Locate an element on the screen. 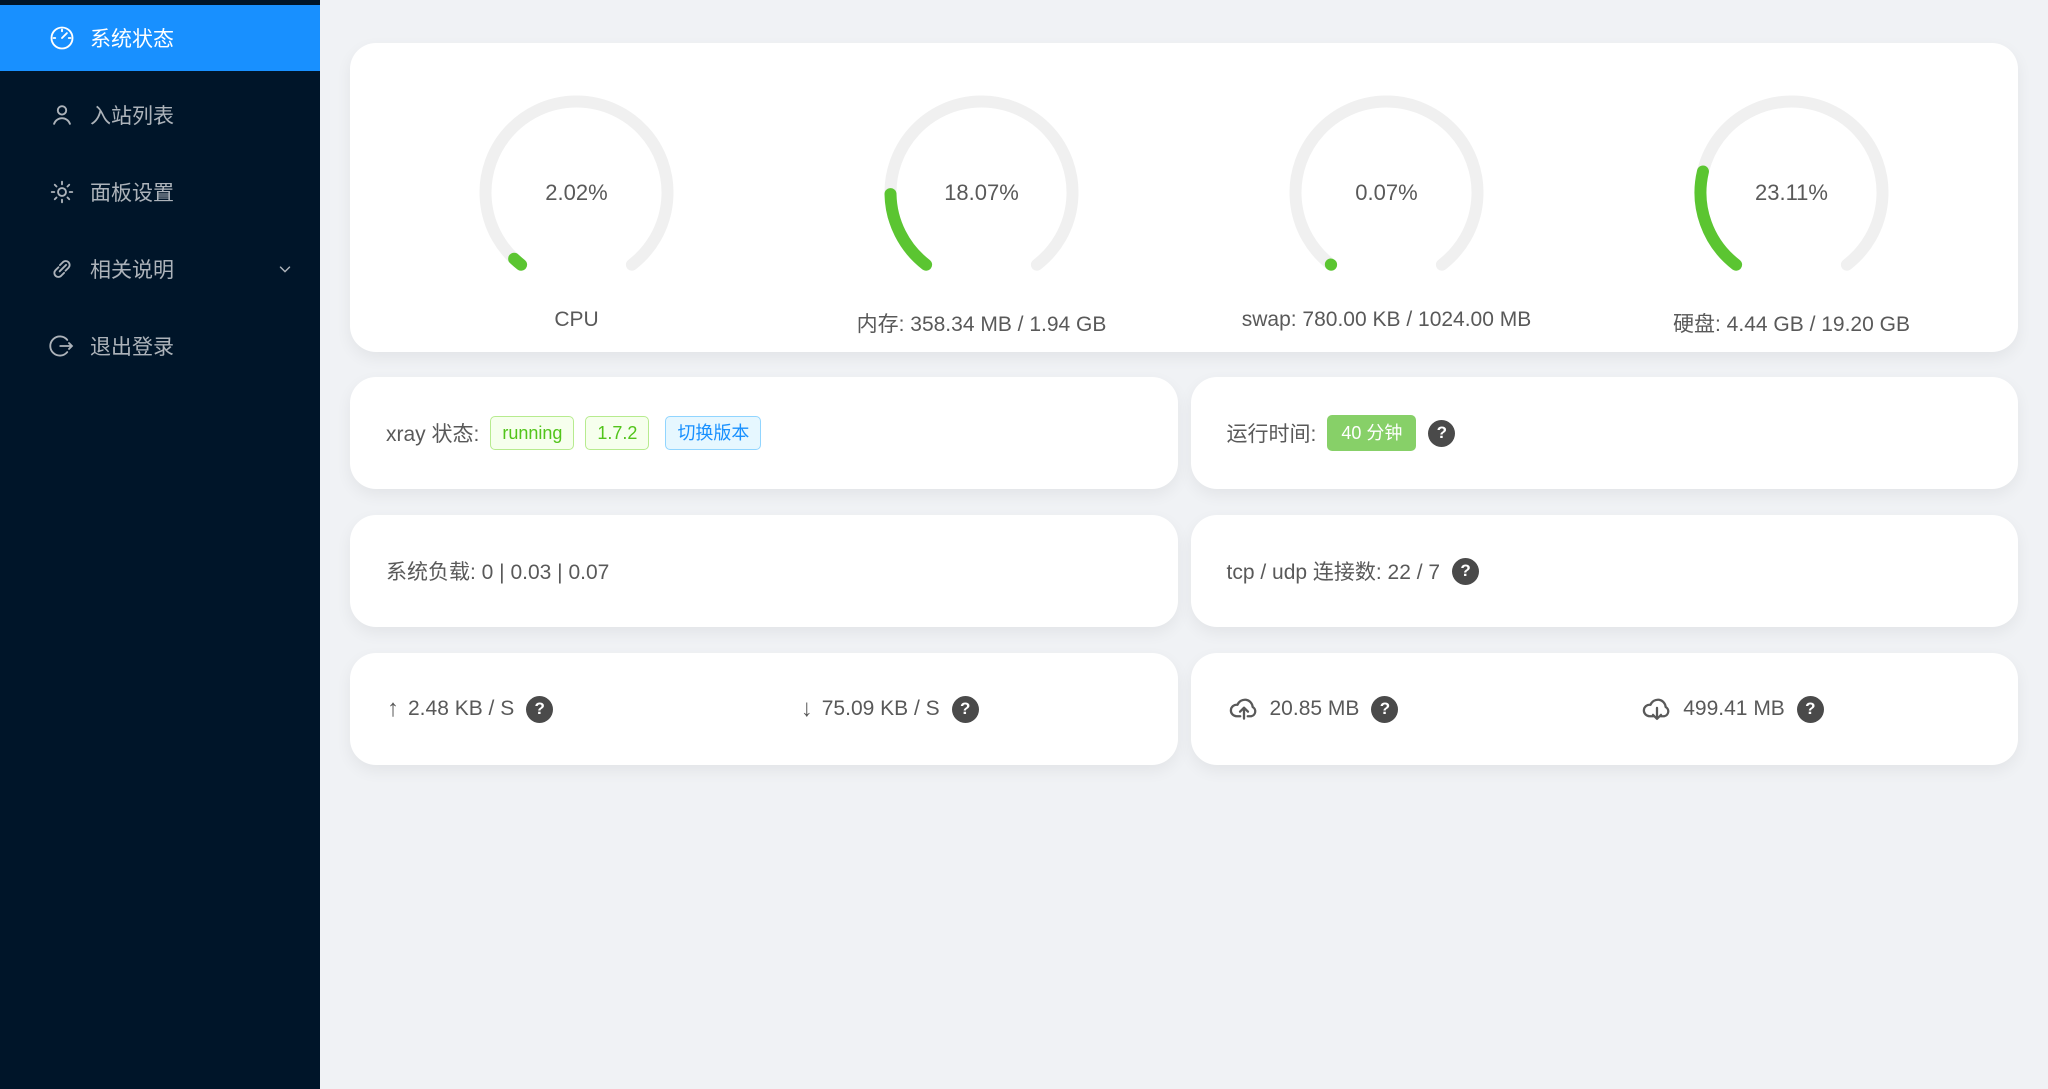  cpu-percent: 2.02% is located at coordinates (576, 192).